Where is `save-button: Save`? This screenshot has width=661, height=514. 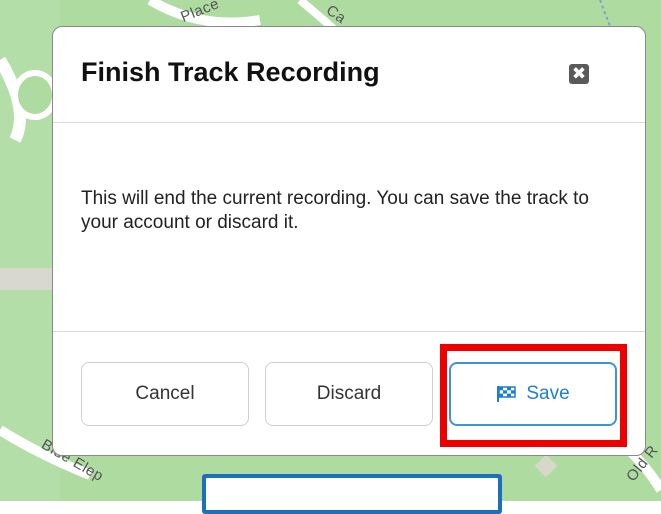 save-button: Save is located at coordinates (533, 394).